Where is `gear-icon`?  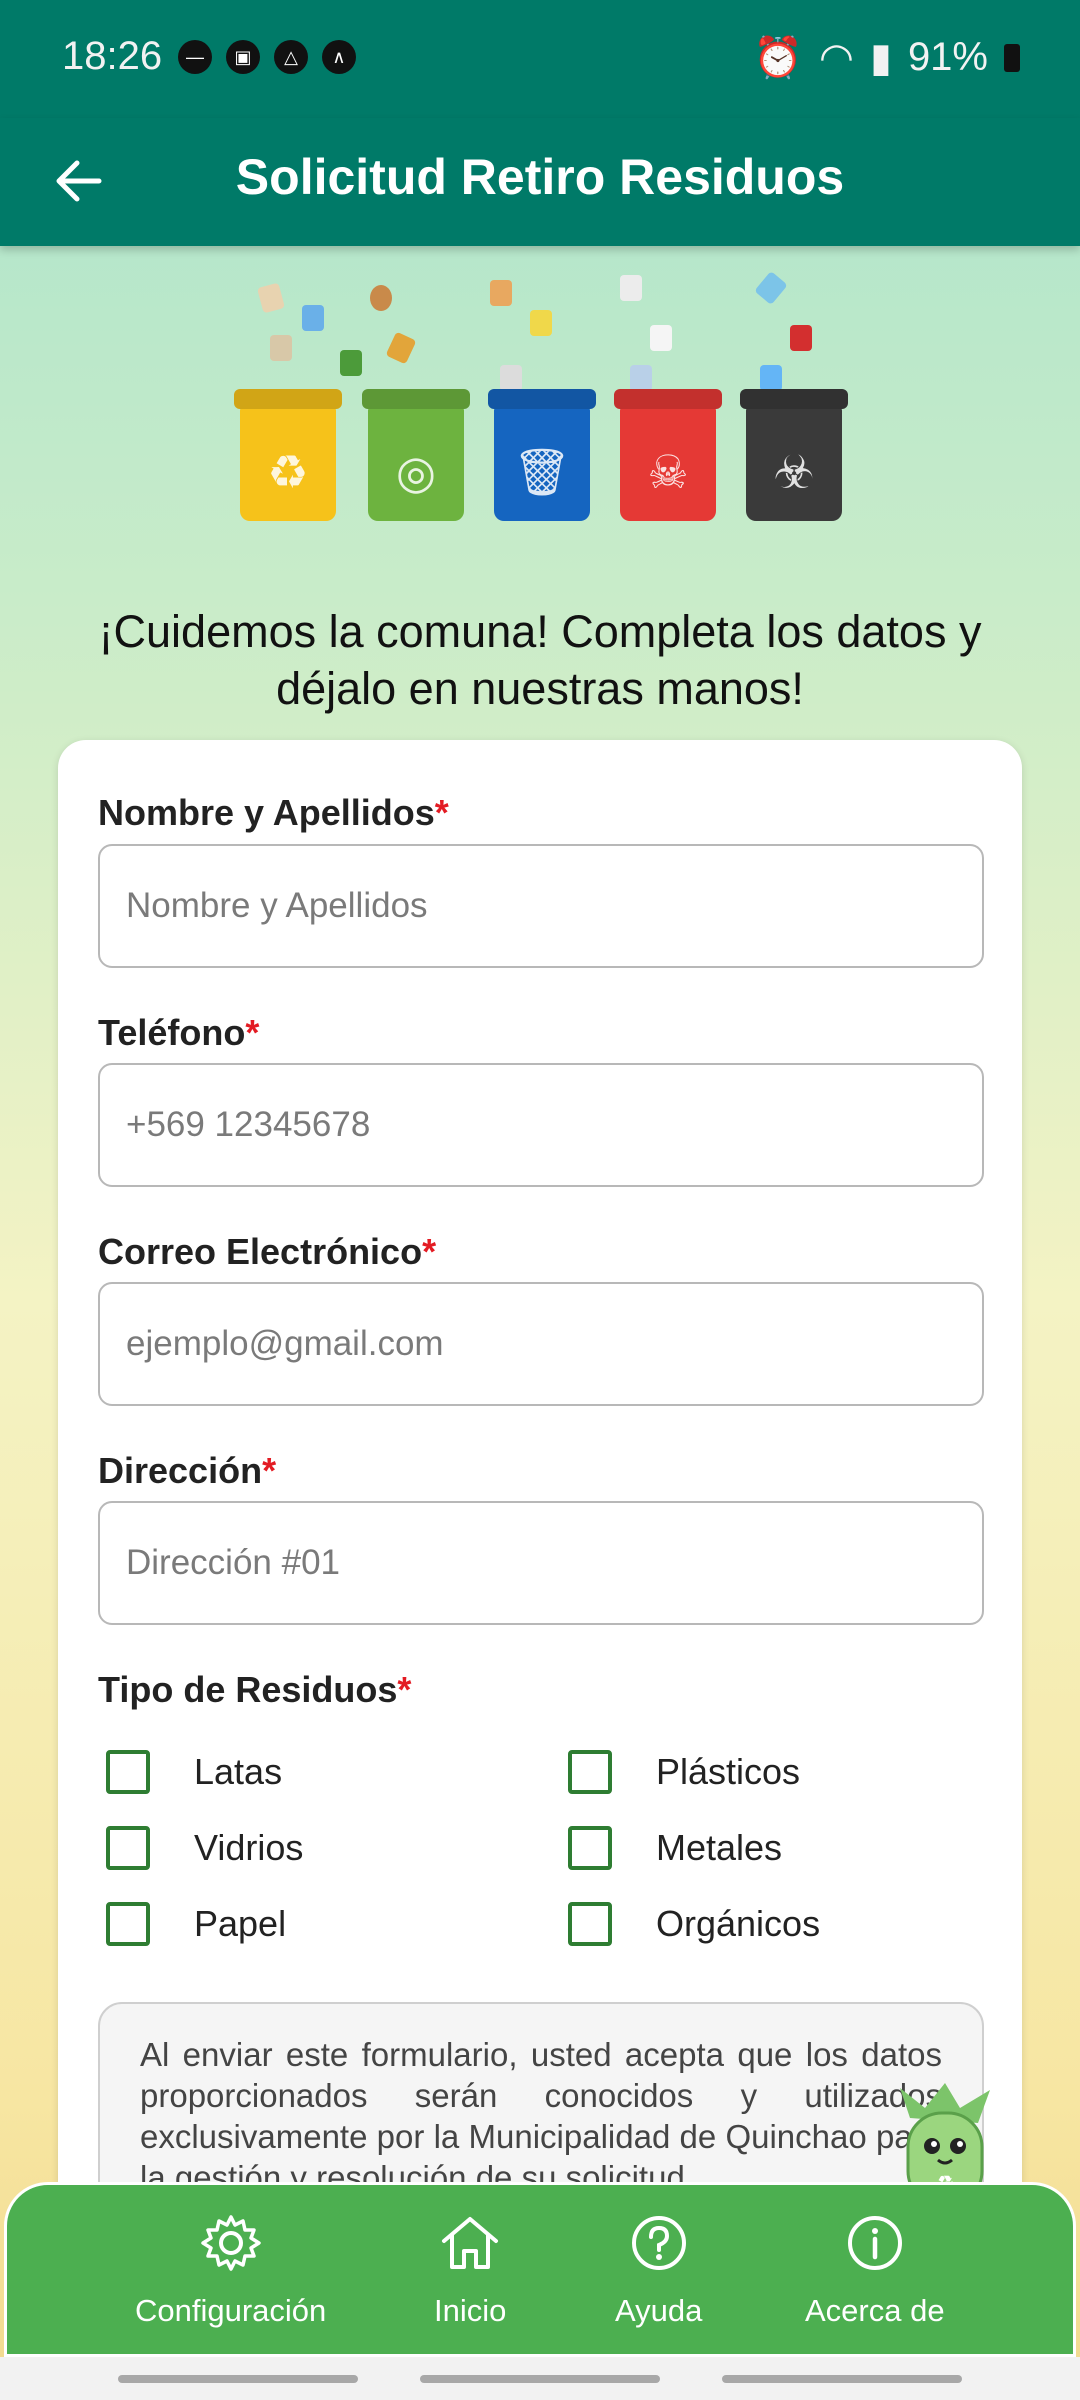 gear-icon is located at coordinates (230, 2243).